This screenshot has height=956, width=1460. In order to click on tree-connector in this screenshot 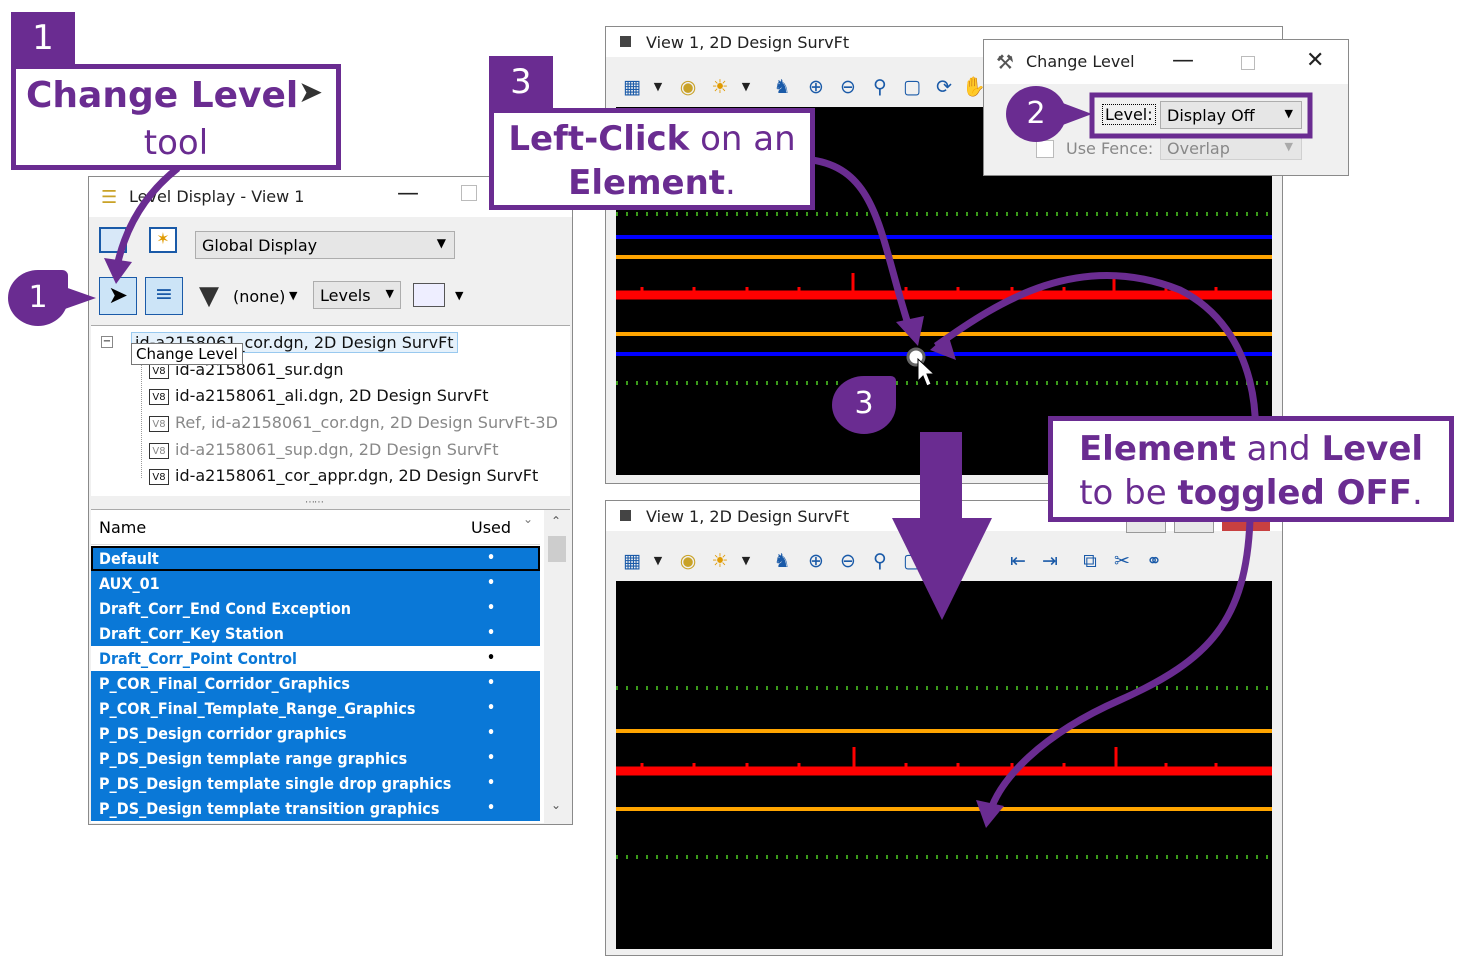, I will do `click(142, 415)`.